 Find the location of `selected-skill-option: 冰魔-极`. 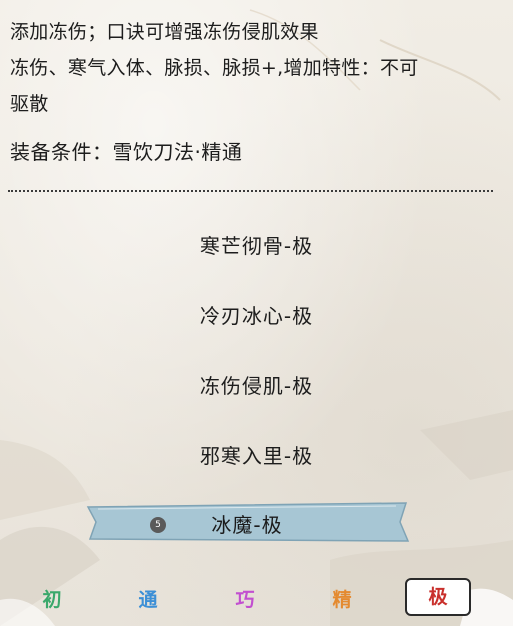

selected-skill-option: 冰魔-极 is located at coordinates (247, 522).